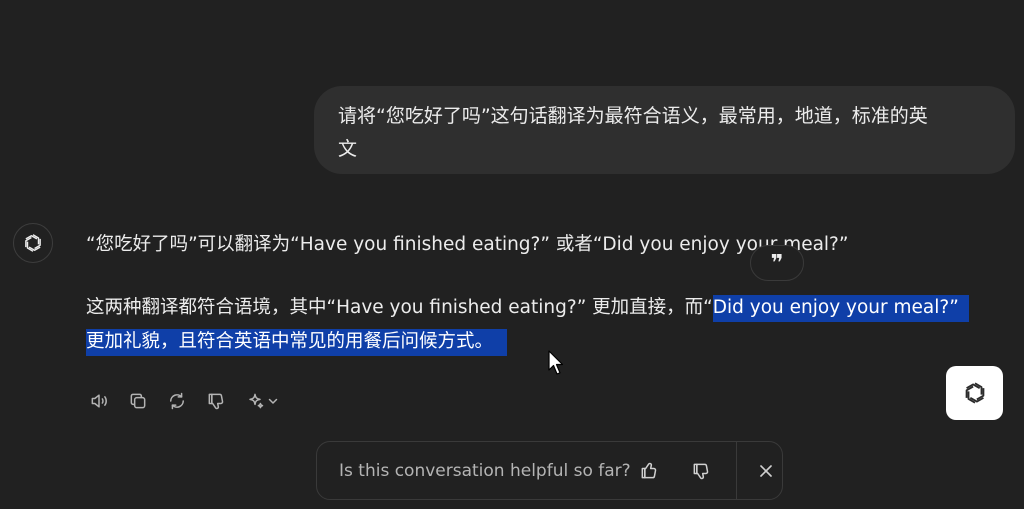  I want to click on chatgpt-floating-button, so click(974, 393).